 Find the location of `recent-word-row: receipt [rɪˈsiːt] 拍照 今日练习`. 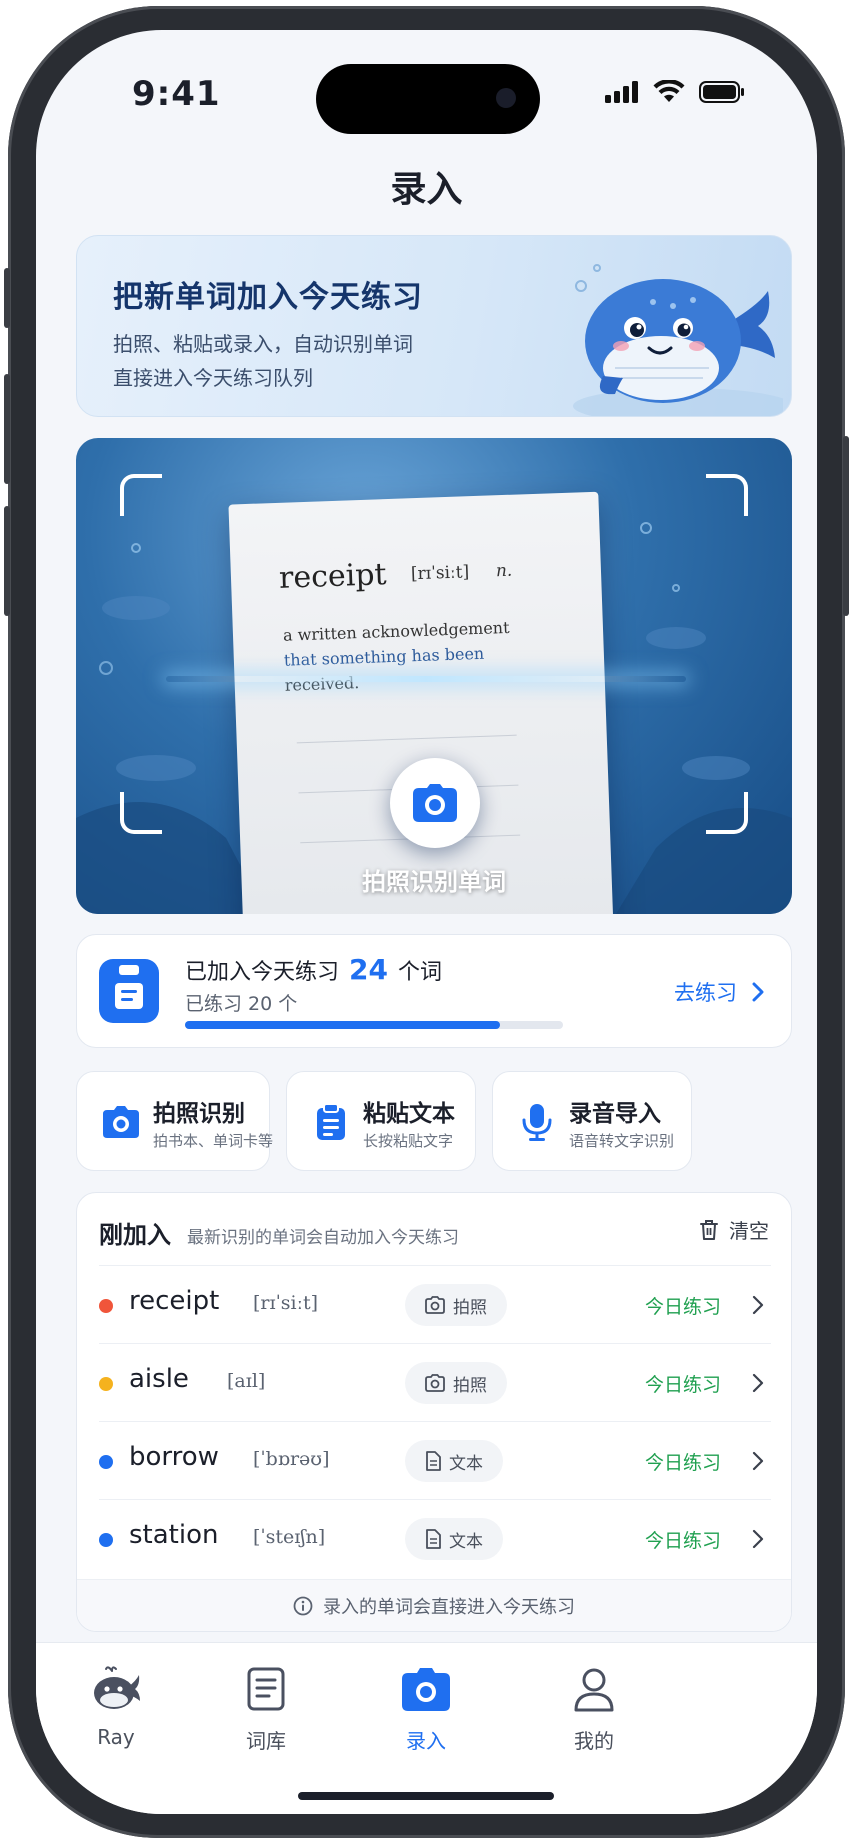

recent-word-row: receipt [rɪˈsiːt] 拍照 今日练习 is located at coordinates (435, 1304).